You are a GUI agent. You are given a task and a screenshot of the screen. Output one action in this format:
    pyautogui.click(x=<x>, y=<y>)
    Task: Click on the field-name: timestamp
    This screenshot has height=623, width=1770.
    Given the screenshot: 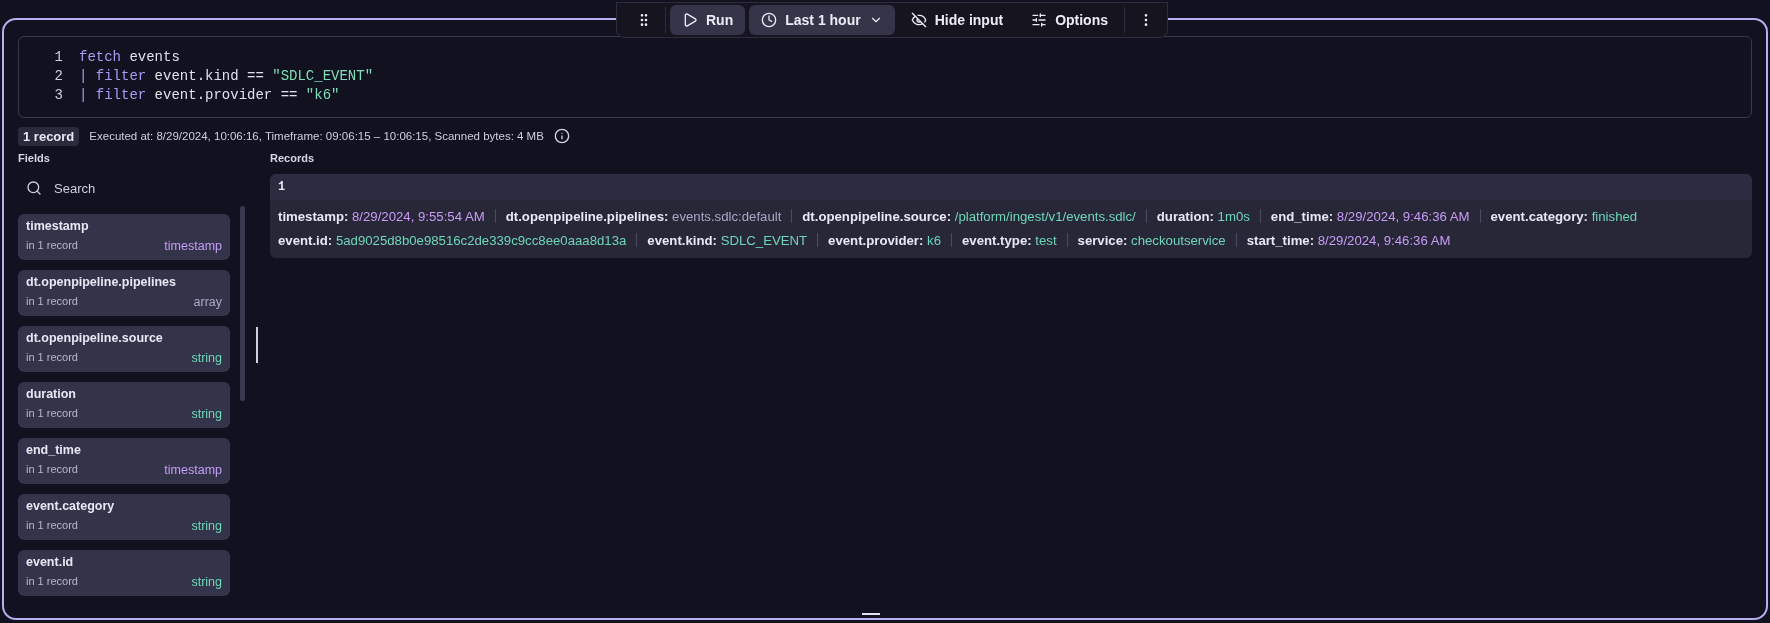 What is the action you would take?
    pyautogui.click(x=58, y=227)
    